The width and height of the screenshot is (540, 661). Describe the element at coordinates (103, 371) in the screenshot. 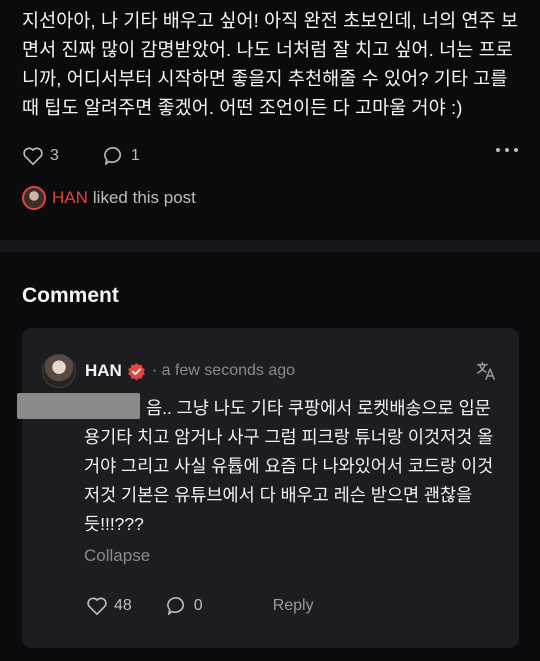

I see `comment-author: HAN` at that location.